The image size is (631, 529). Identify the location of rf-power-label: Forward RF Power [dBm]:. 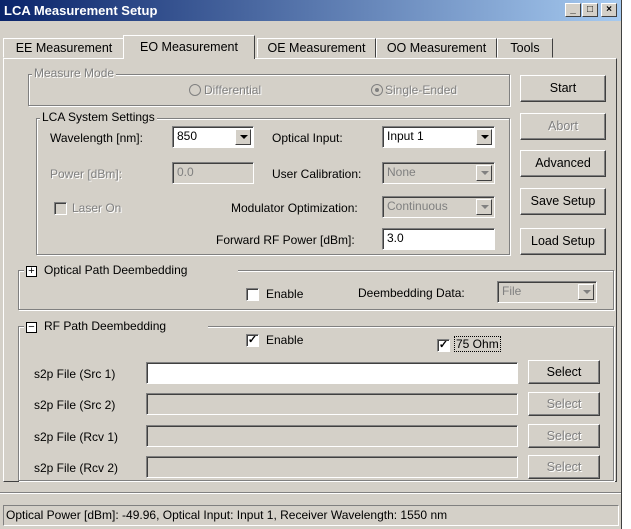
(285, 240).